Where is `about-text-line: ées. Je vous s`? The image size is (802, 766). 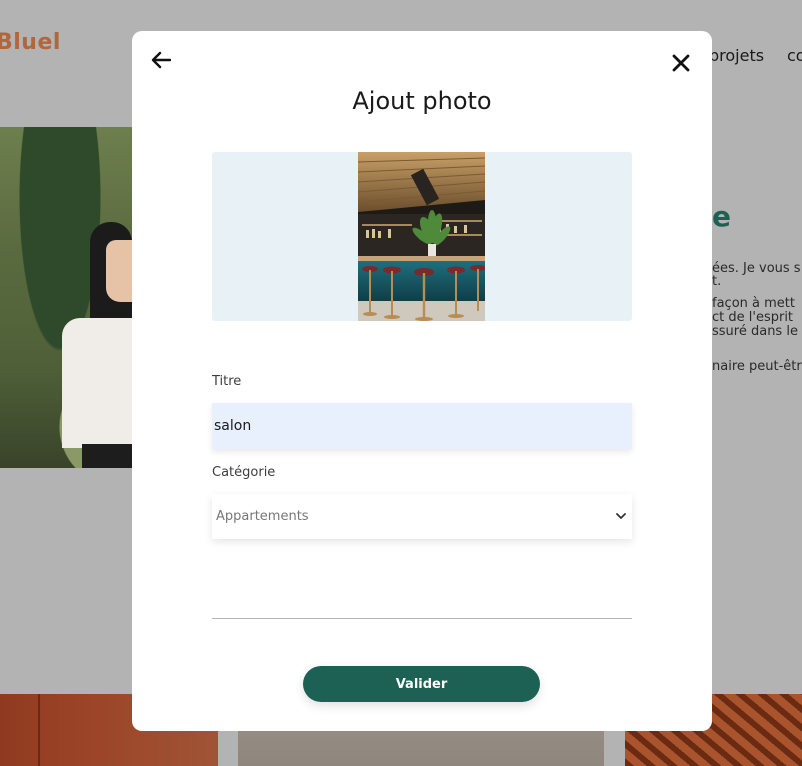
about-text-line: ées. Je vous s is located at coordinates (756, 268).